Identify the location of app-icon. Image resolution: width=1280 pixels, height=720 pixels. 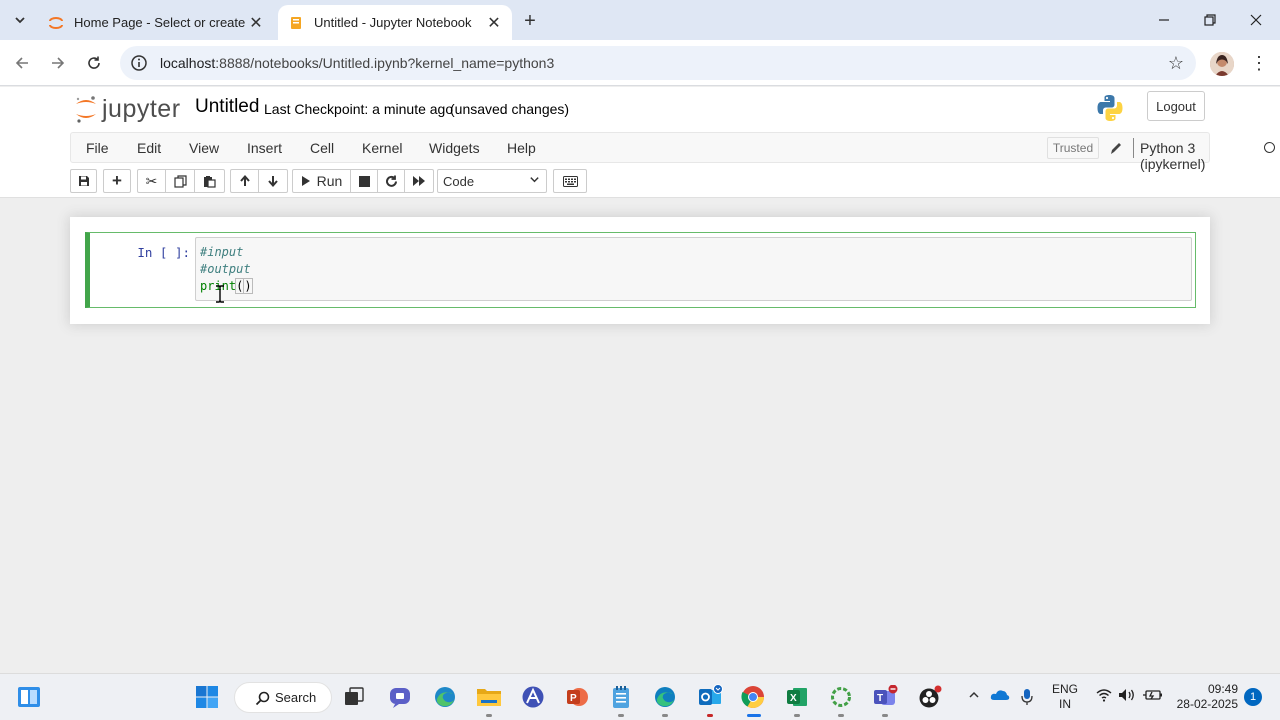
(533, 697).